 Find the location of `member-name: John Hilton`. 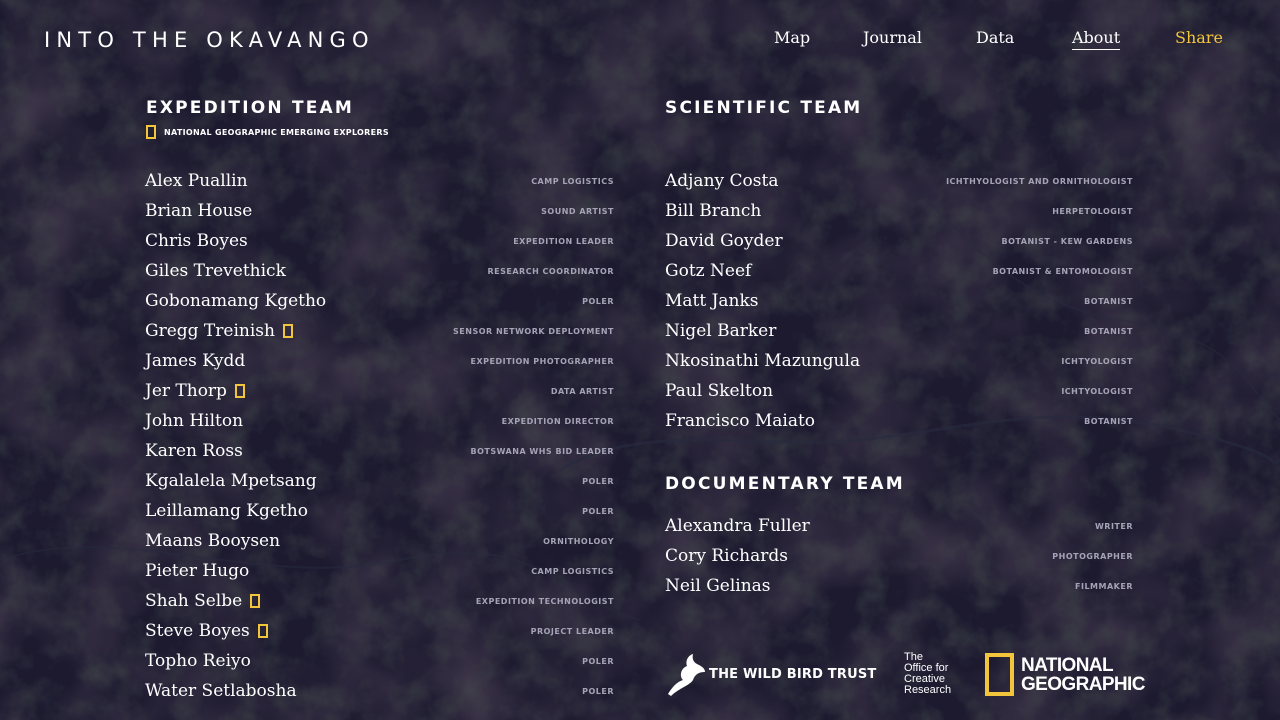

member-name: John Hilton is located at coordinates (194, 421).